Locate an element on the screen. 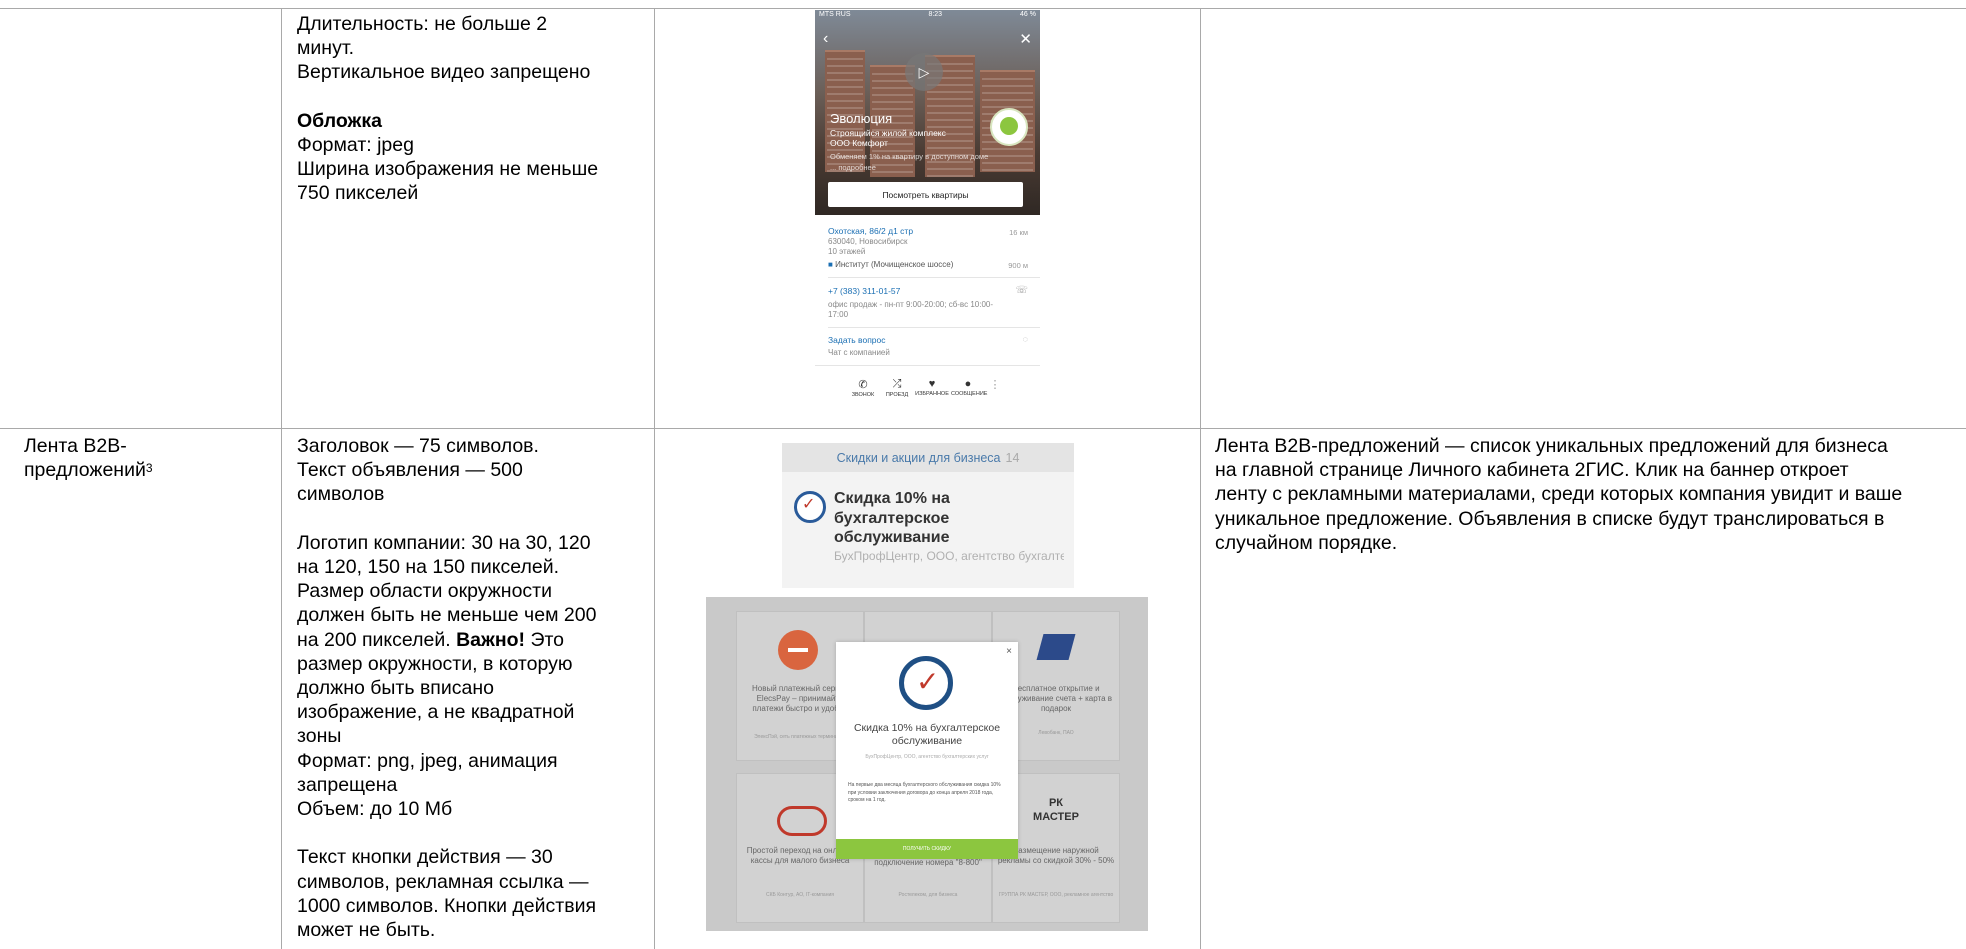  transit-stop: ■ Институт (Мочищенское шоссе) is located at coordinates (891, 264).